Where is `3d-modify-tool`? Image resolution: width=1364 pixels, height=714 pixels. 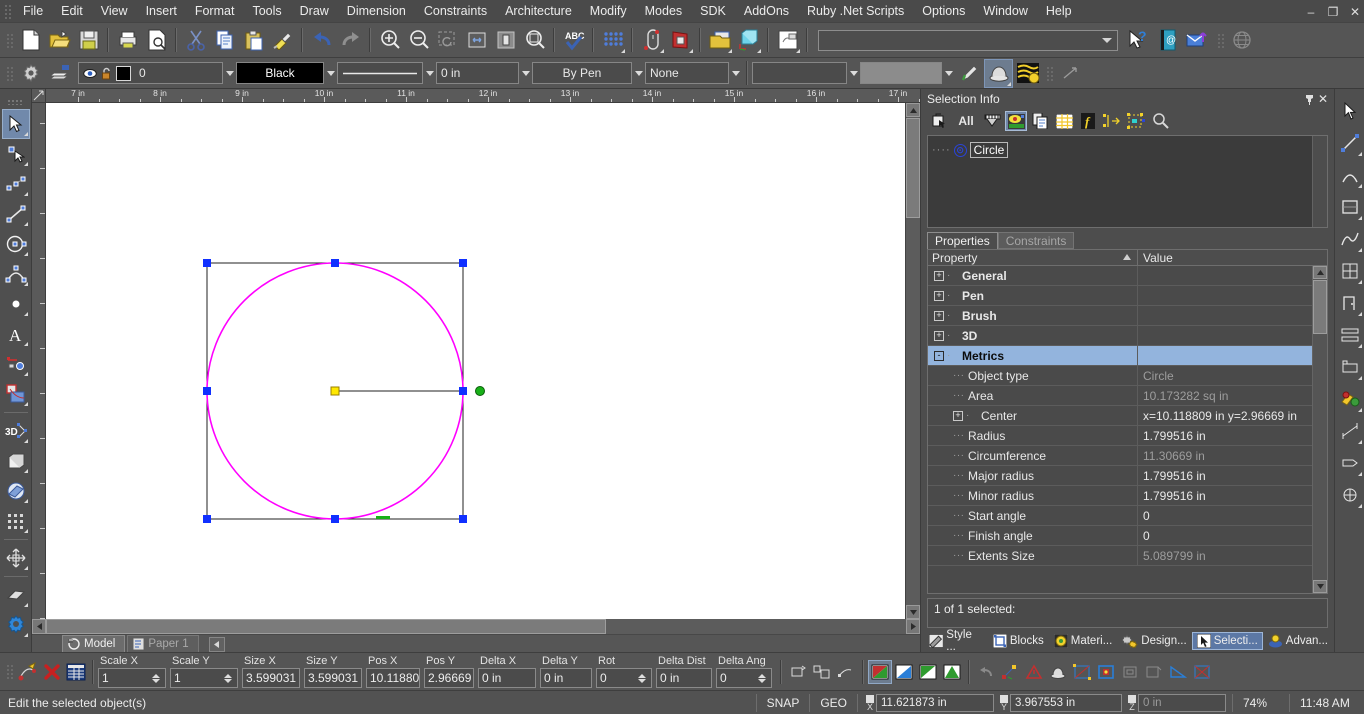
3d-modify-tool is located at coordinates (16, 491).